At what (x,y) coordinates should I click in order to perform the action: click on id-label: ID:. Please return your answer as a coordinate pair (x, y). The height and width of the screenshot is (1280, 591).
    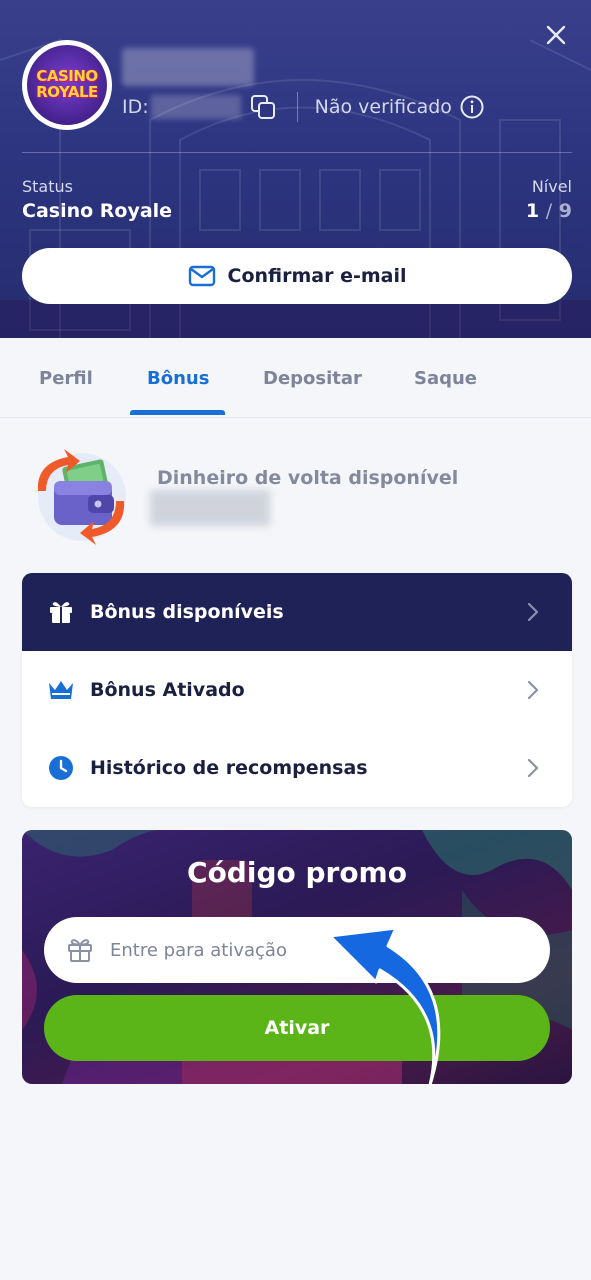
    Looking at the image, I should click on (135, 107).